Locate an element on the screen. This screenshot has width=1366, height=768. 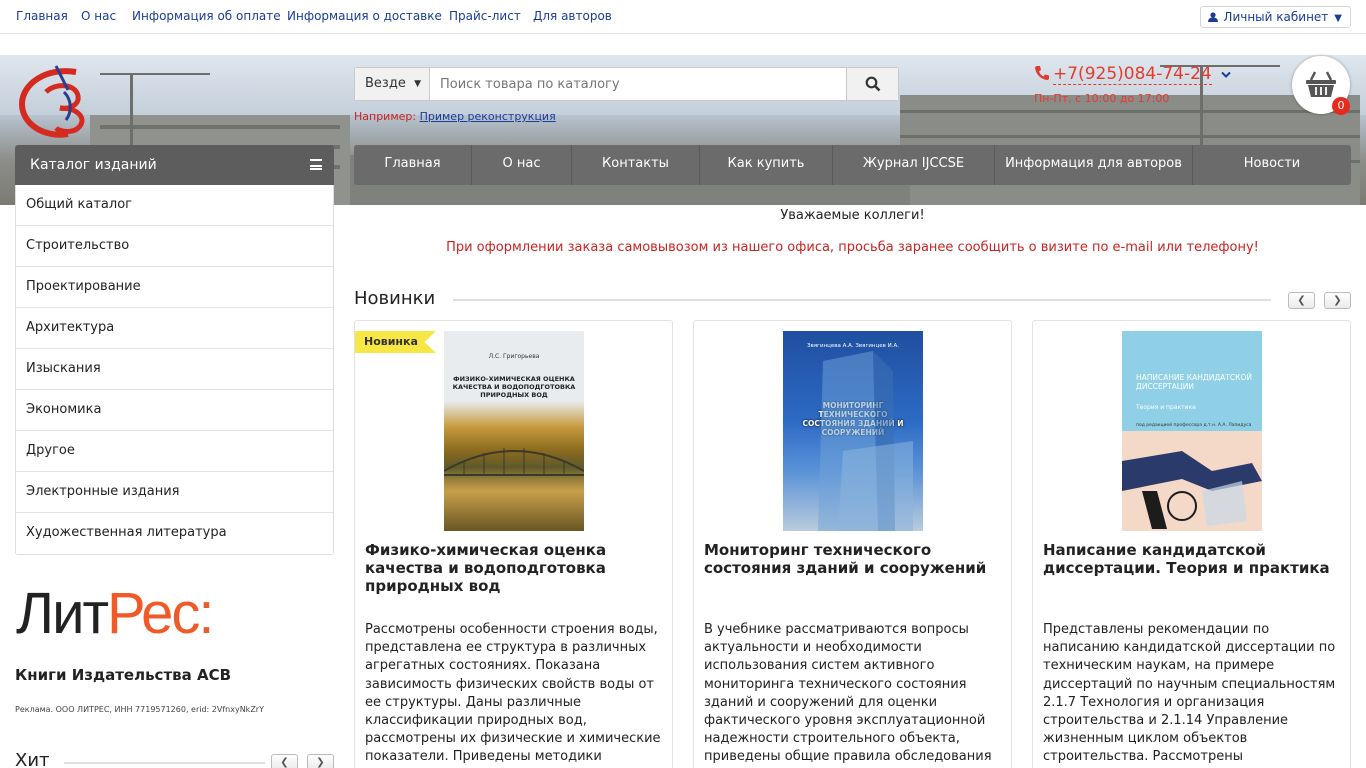
cover-tower-art is located at coordinates (865, 441).